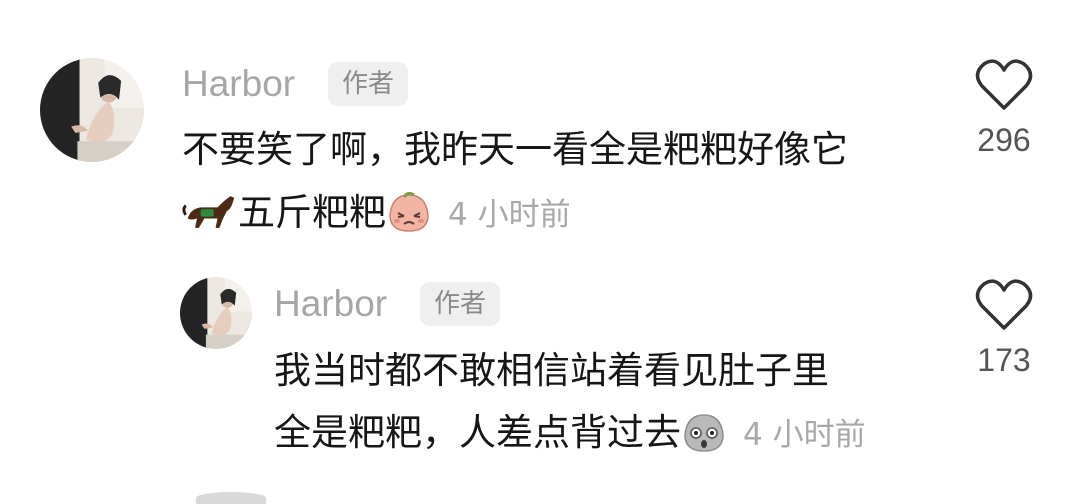 This screenshot has height=504, width=1080. Describe the element at coordinates (312, 212) in the screenshot. I see `comment-text-line-2-text: 五斤粑粑` at that location.